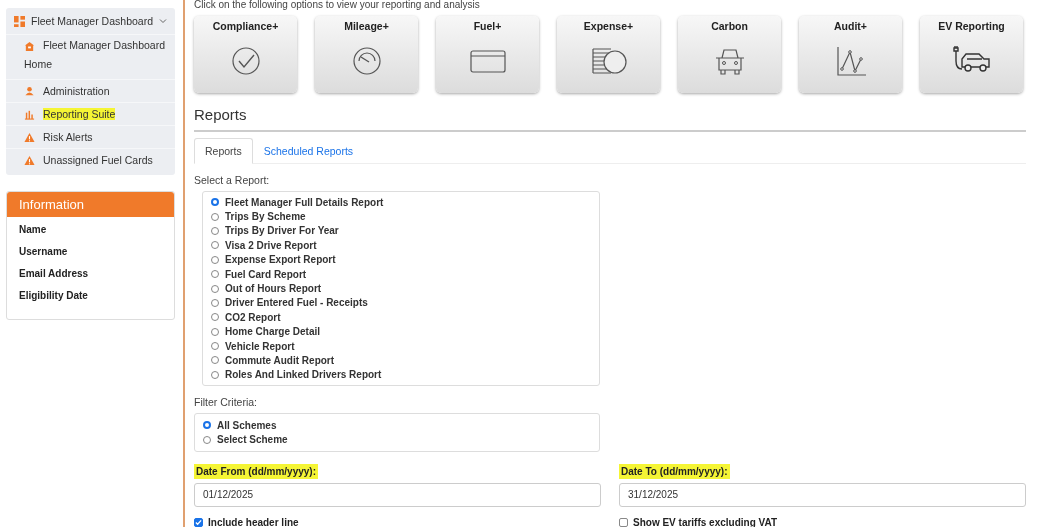 The image size is (1047, 527). I want to click on report-tile: Expense+, so click(608, 54).